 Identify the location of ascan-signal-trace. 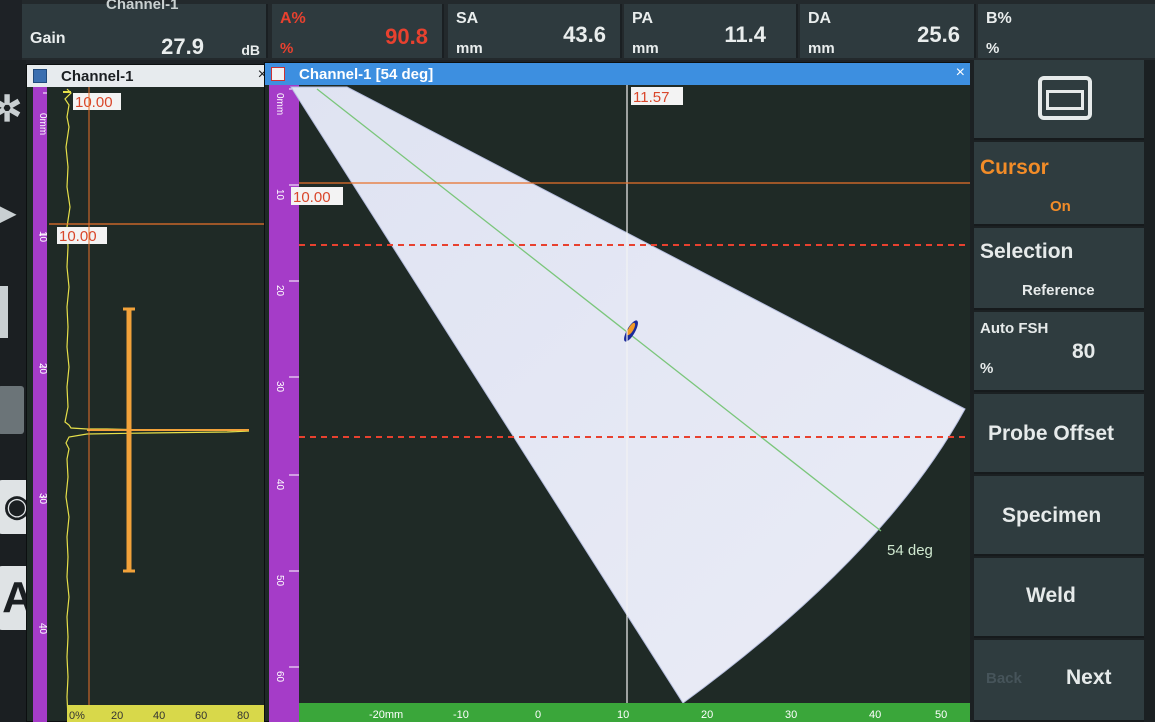
(157, 403).